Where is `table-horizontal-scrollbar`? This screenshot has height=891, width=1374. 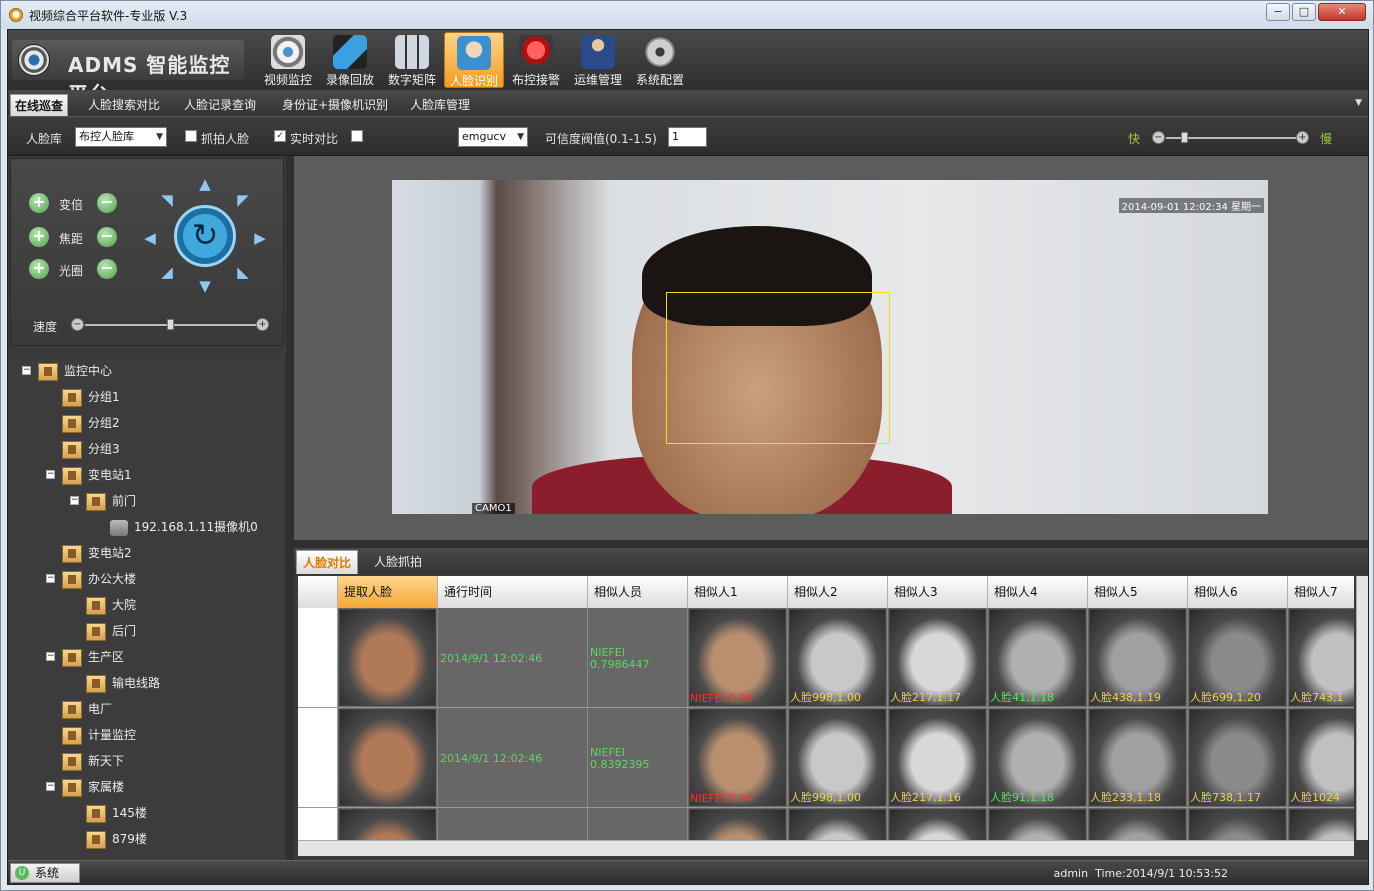
table-horizontal-scrollbar is located at coordinates (826, 848).